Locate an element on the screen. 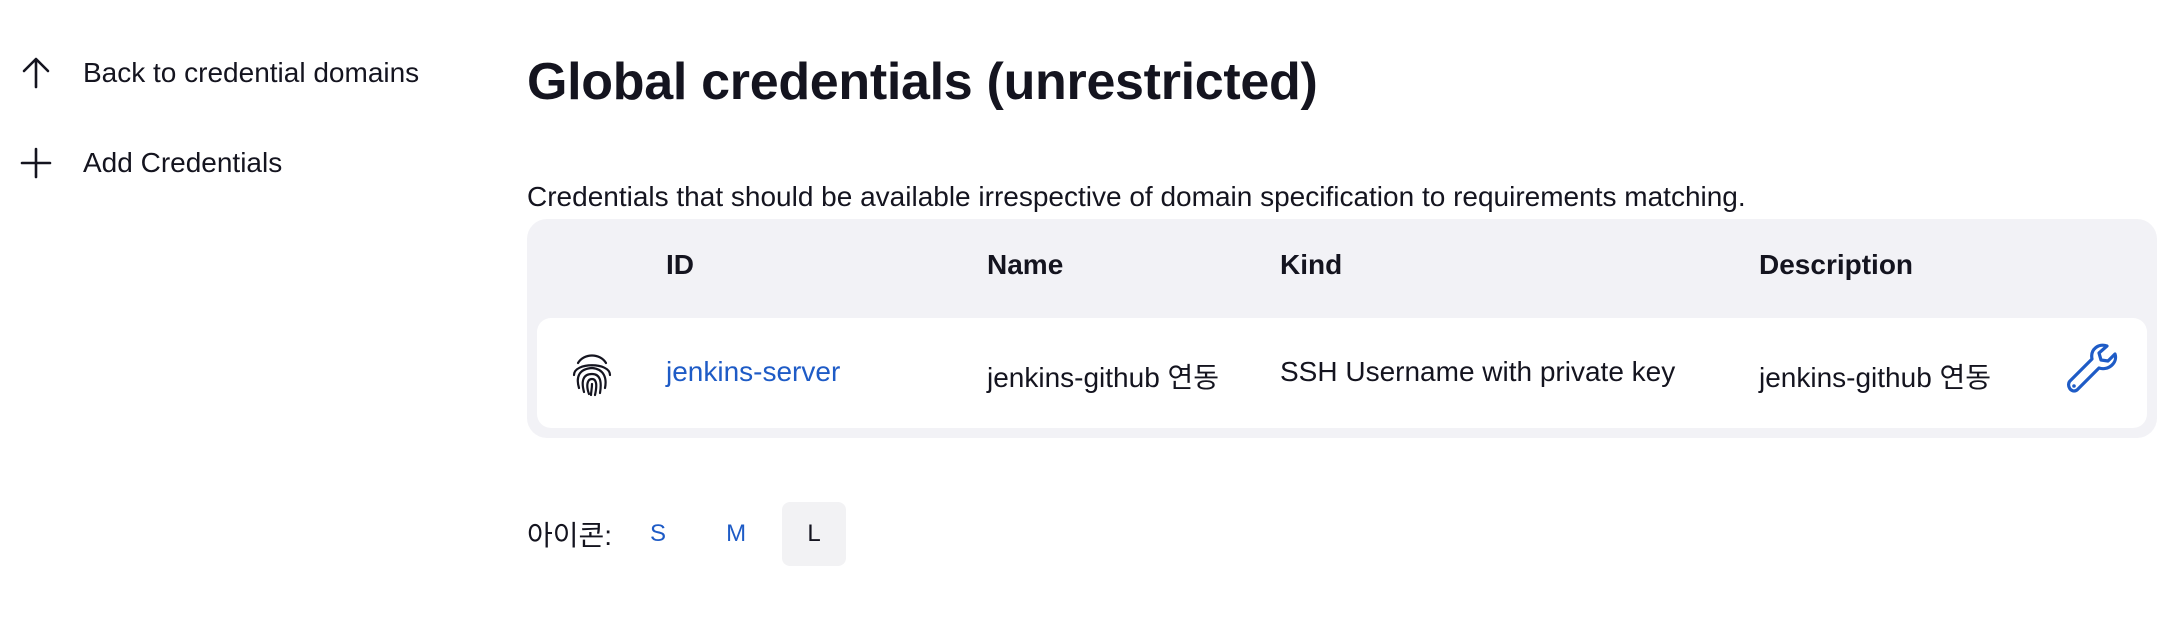  icon-size-large-button: L is located at coordinates (814, 534).